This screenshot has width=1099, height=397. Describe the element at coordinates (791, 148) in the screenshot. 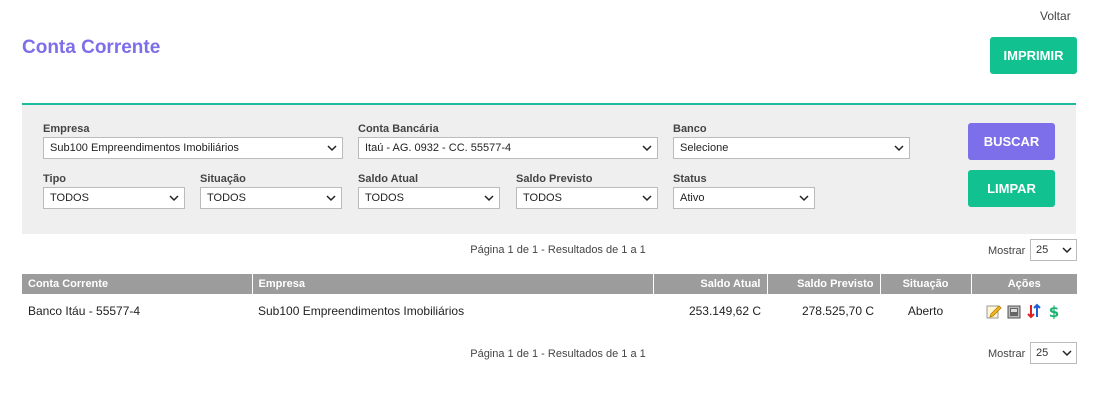

I see `banco-select: Selecione` at that location.